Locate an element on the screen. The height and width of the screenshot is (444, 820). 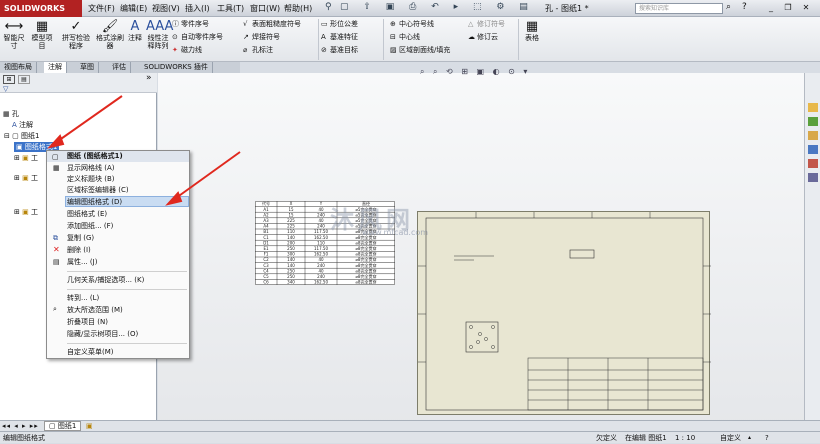
sheet-tab-bar: ◂◂ ◂ ▸ ▸▸ ▢ 图纸1 ▣ is located at coordinates (410, 425).